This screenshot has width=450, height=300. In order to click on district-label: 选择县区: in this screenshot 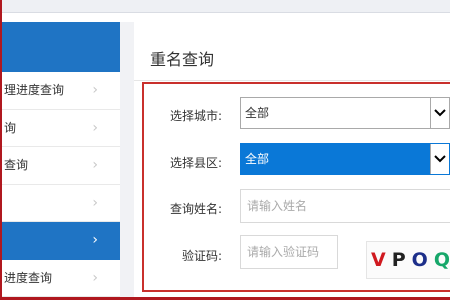, I will do `click(195, 163)`.